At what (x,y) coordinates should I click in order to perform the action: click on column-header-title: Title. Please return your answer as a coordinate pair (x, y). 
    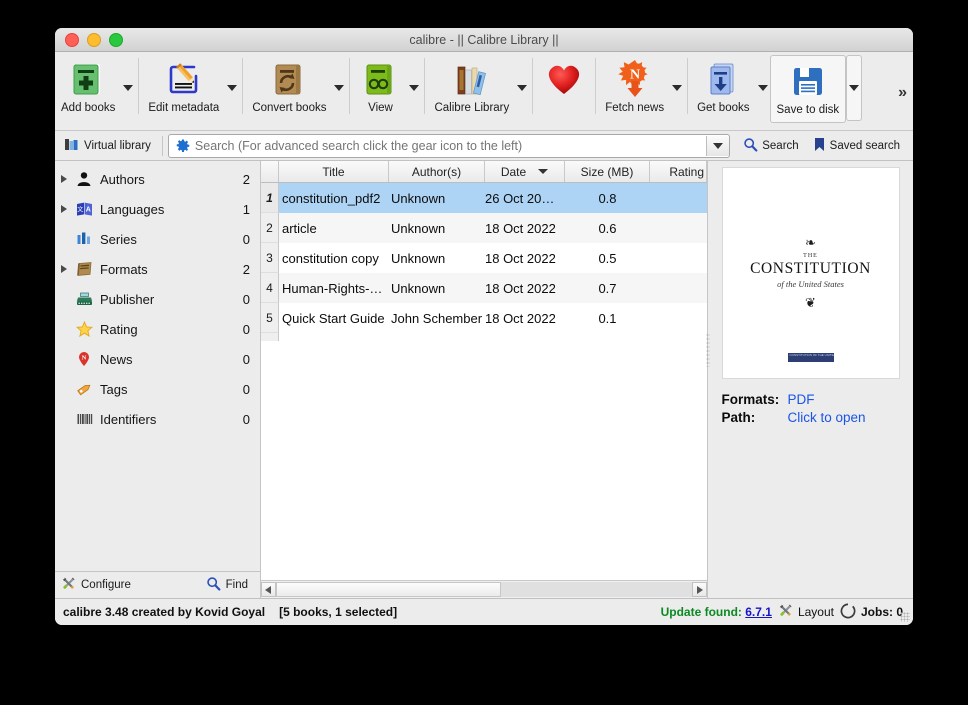
    Looking at the image, I should click on (334, 171).